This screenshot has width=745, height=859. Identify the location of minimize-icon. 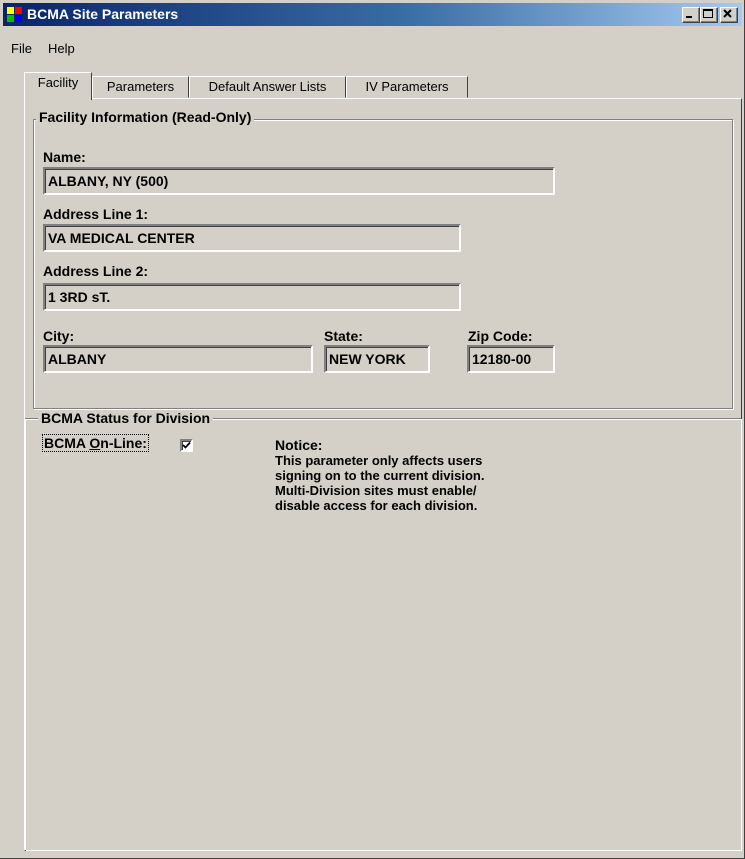
(689, 17).